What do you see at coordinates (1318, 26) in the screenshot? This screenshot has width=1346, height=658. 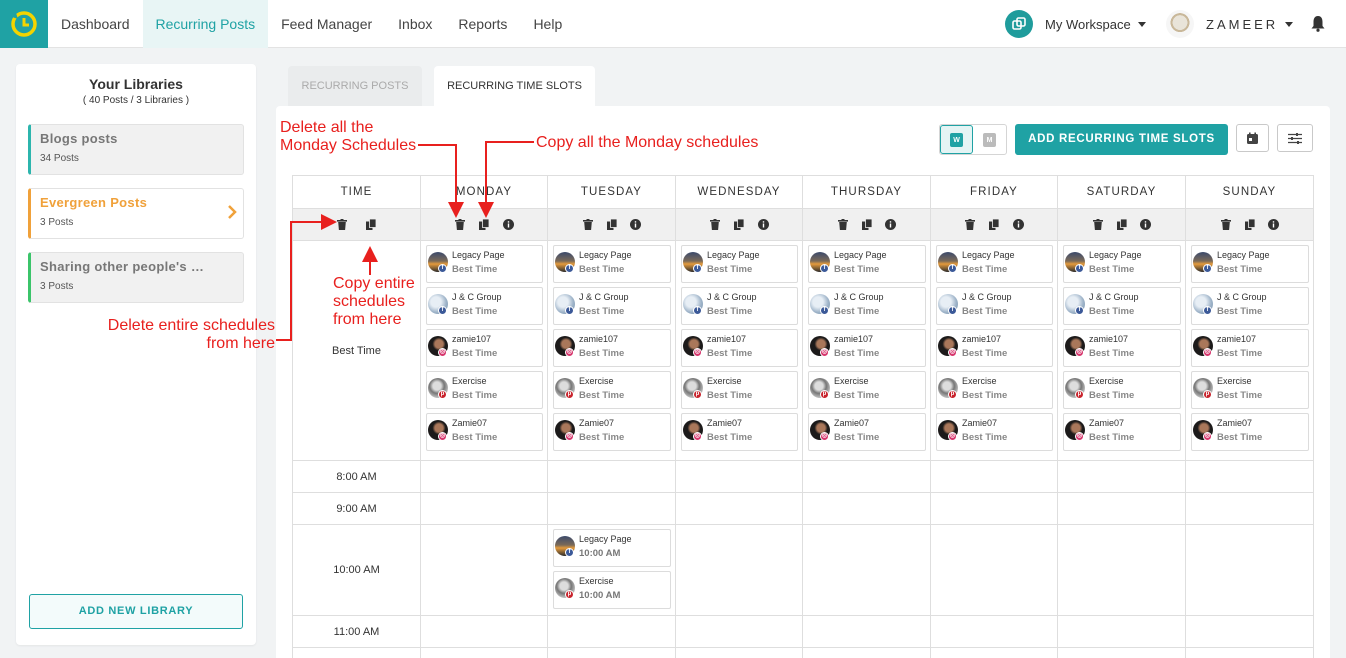 I see `bell-icon` at bounding box center [1318, 26].